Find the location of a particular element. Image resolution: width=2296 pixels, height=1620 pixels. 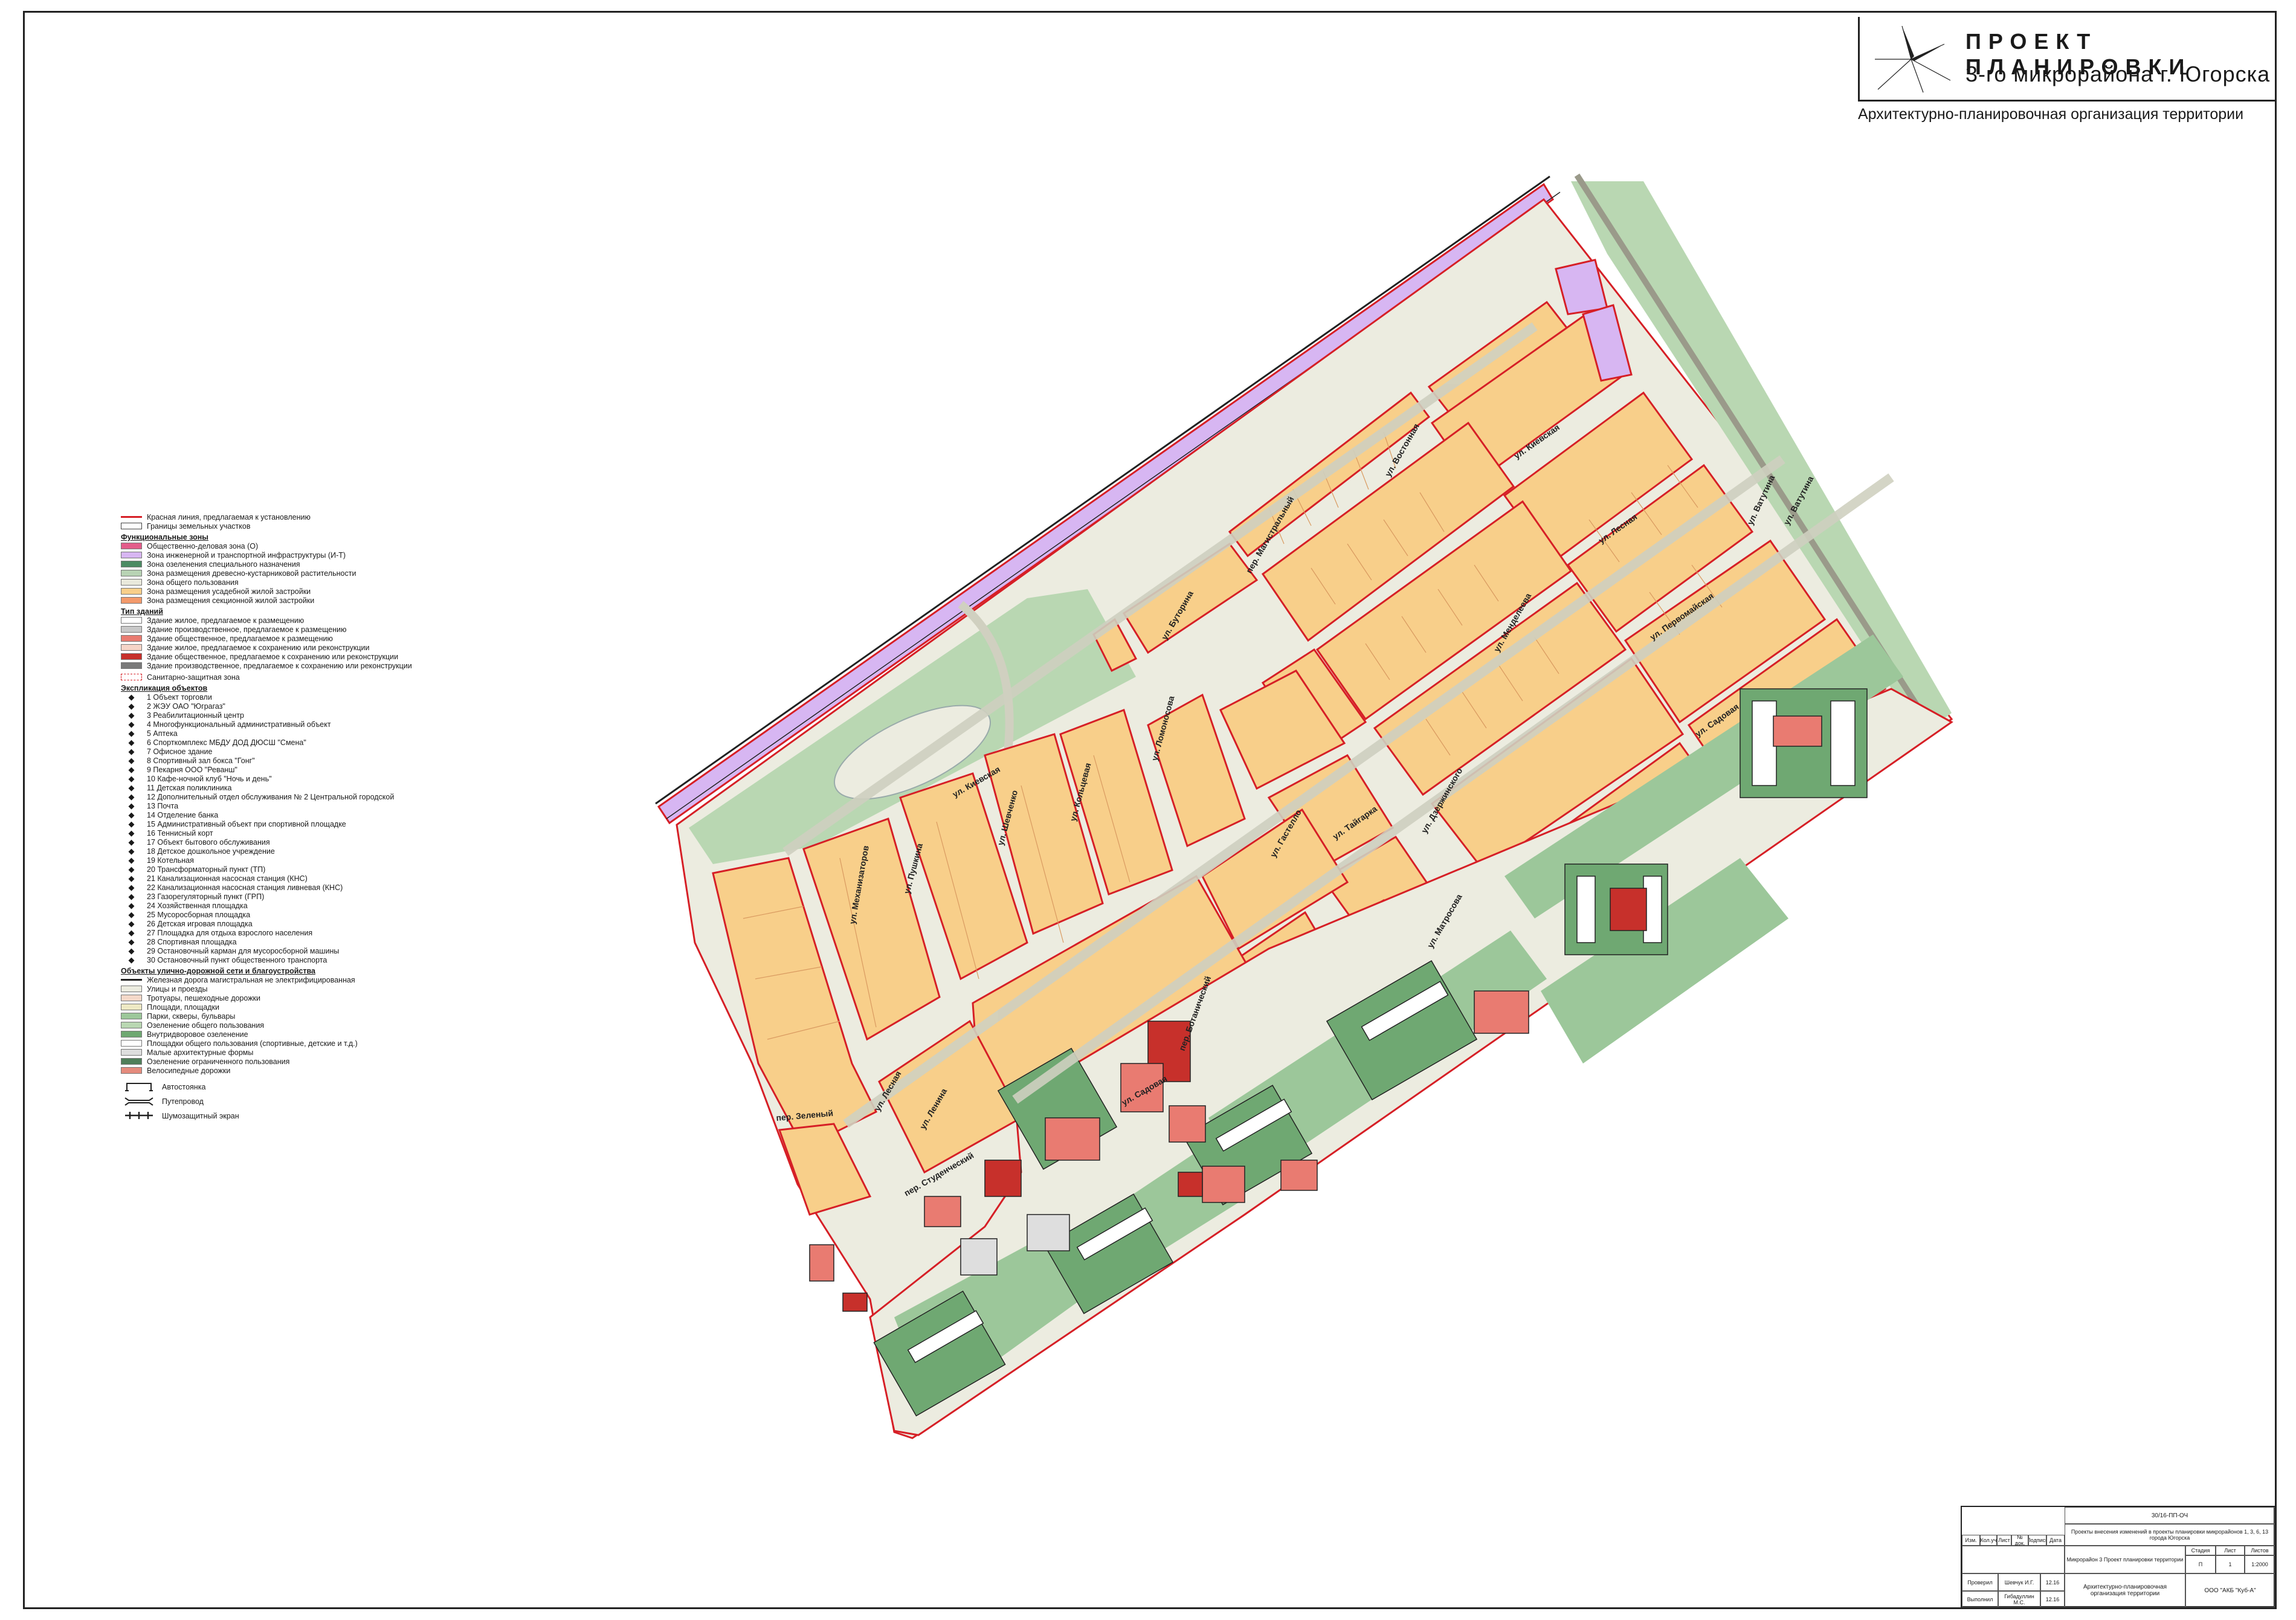

legend-road-item: Озеленение общего пользования is located at coordinates (278, 1025).